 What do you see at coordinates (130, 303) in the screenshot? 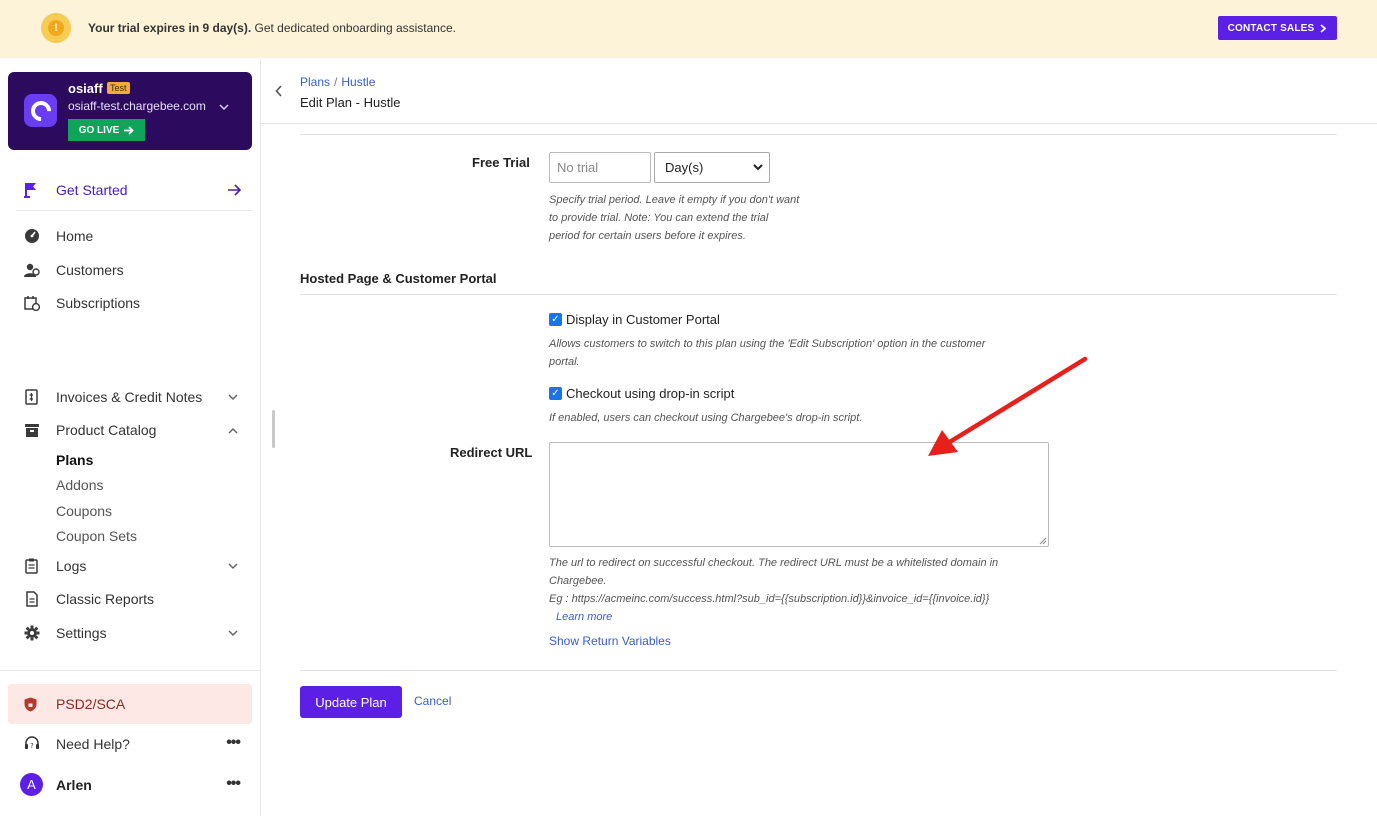
I see `sidebar-item-subscriptions: Subscriptions` at bounding box center [130, 303].